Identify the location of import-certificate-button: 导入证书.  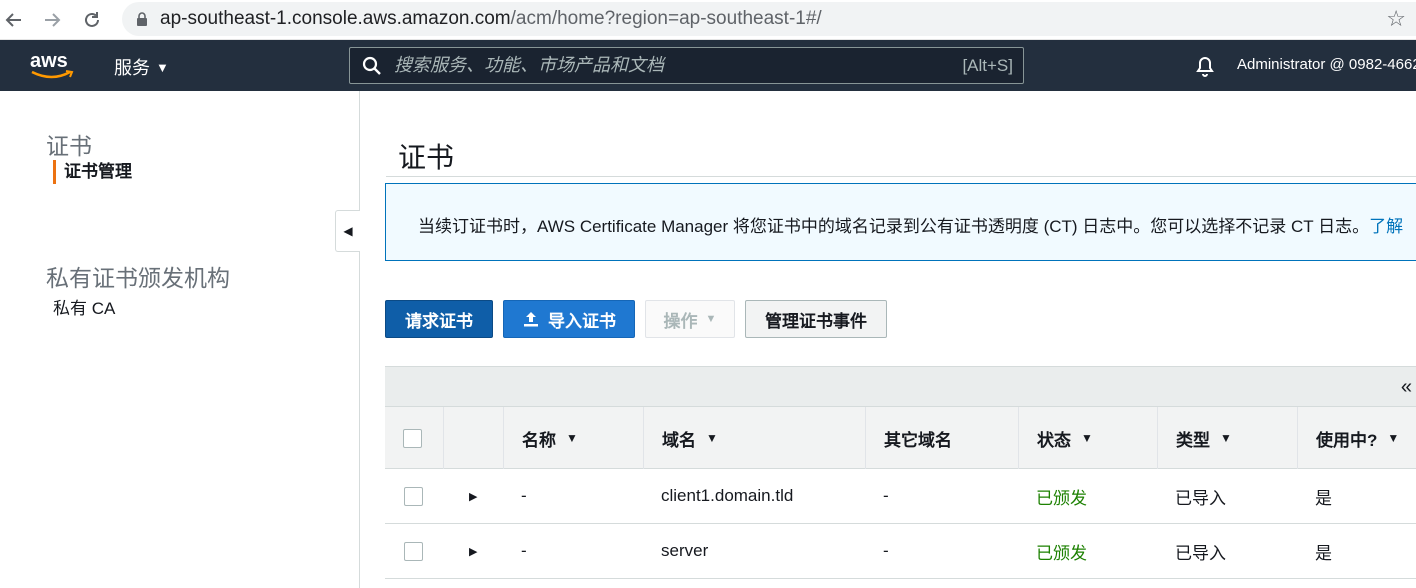
(569, 319).